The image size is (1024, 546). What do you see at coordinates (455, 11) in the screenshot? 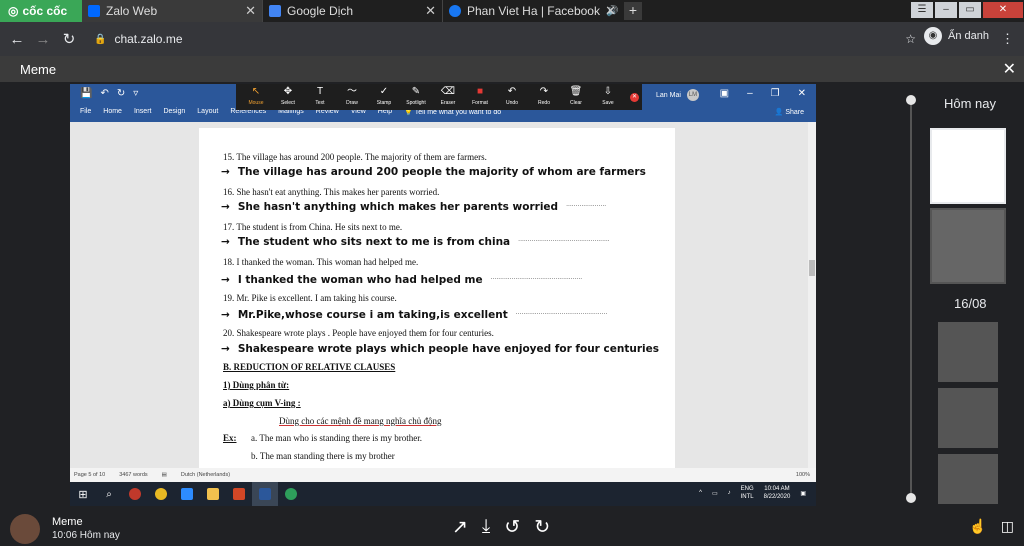
I see `facebook-favicon-icon` at bounding box center [455, 11].